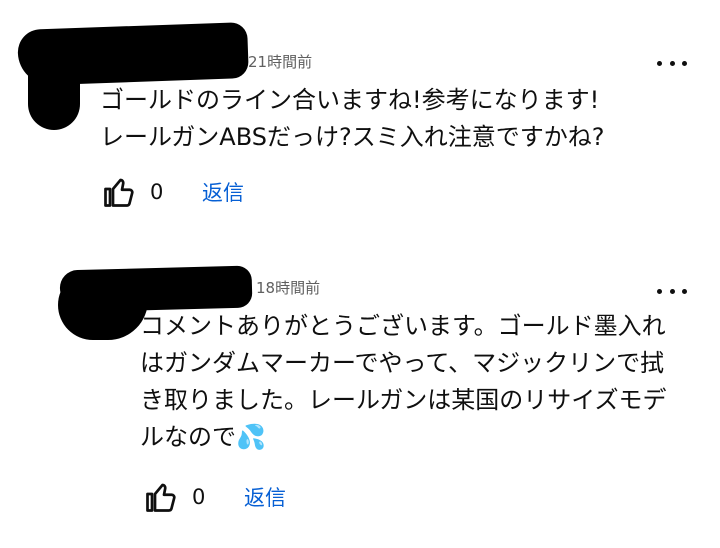 The width and height of the screenshot is (720, 548). I want to click on comment-timestamp: 18時間前, so click(288, 288).